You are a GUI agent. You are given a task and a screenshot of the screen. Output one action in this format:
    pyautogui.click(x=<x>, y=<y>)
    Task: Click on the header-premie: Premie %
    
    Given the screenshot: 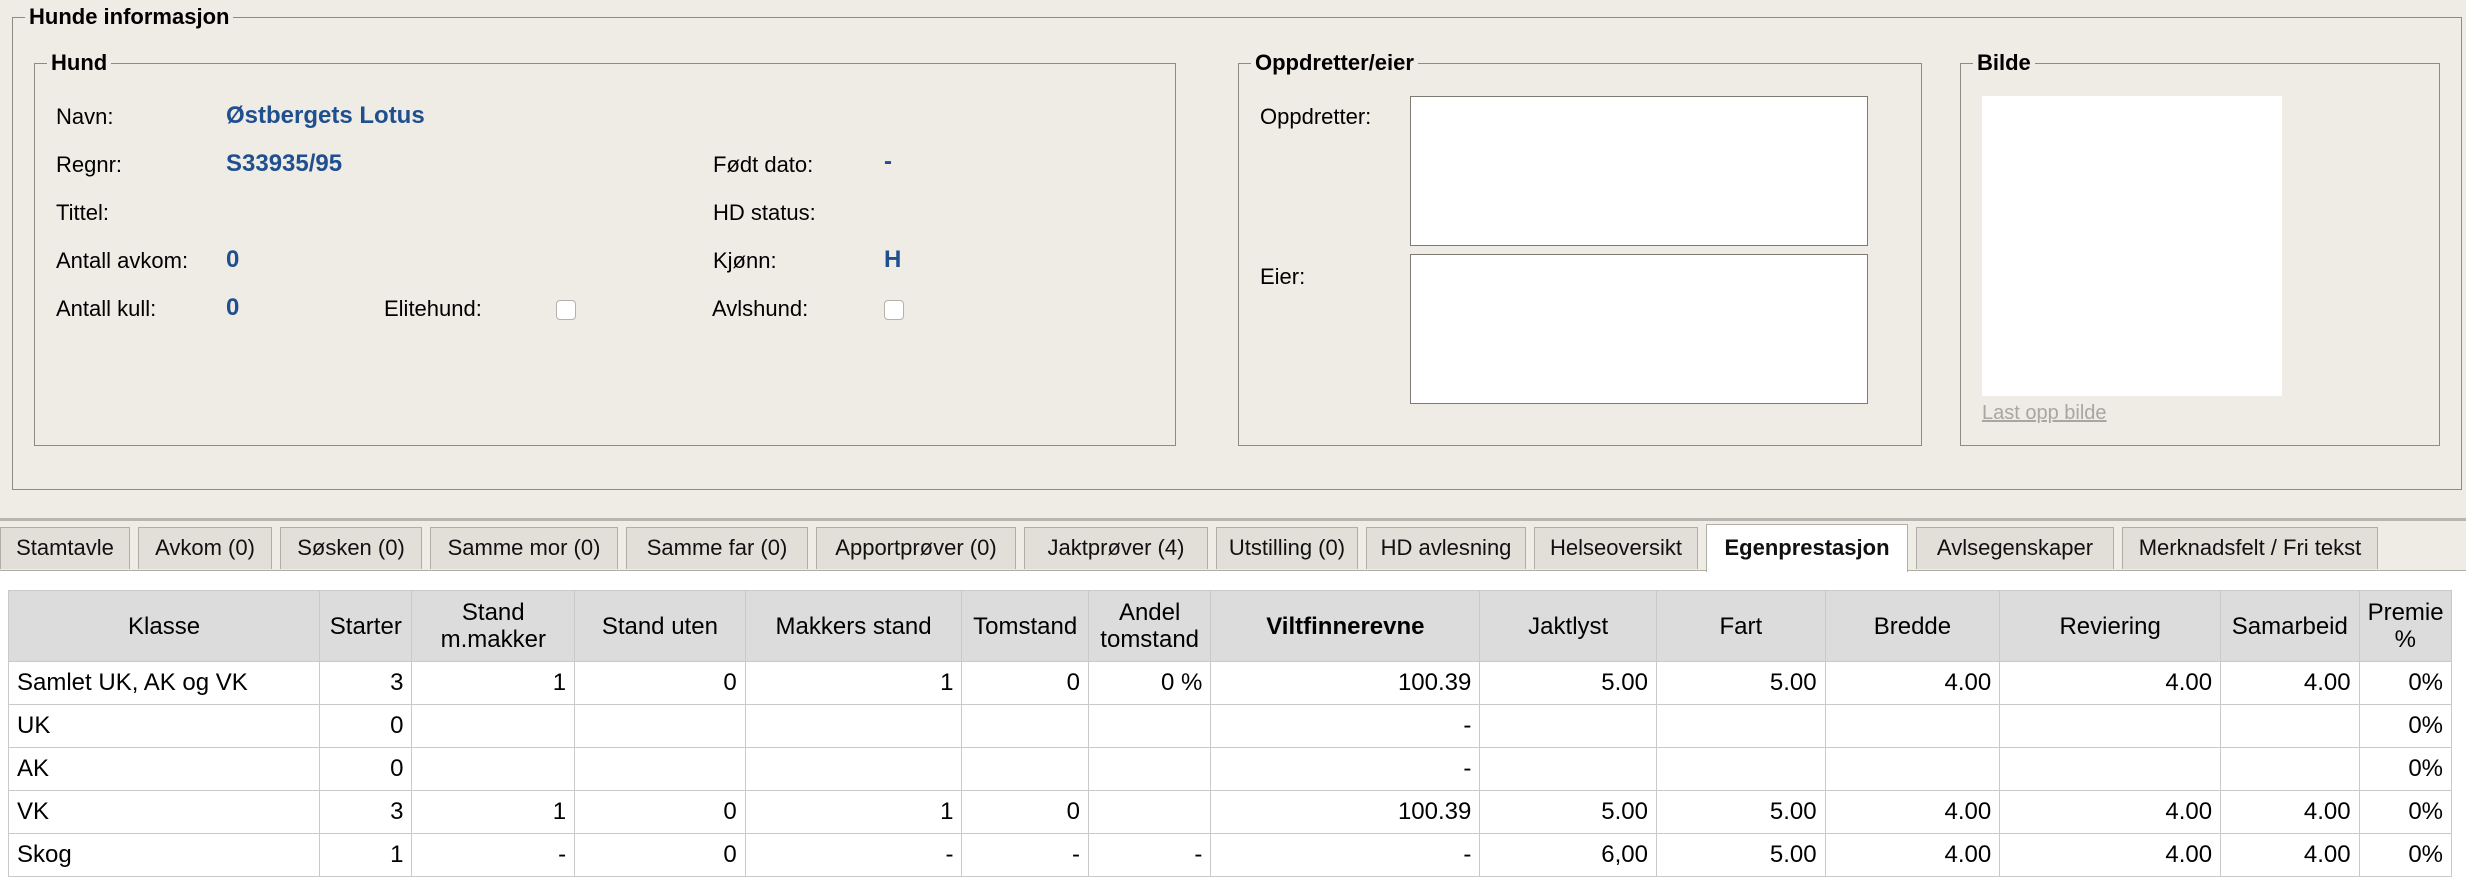 What is the action you would take?
    pyautogui.click(x=2405, y=626)
    